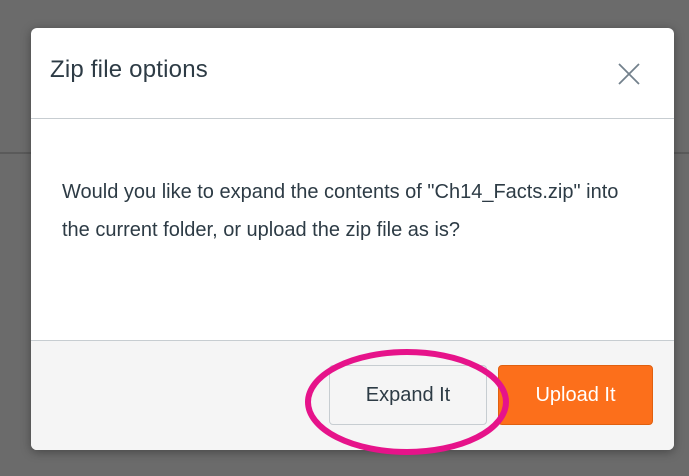  Describe the element at coordinates (408, 395) in the screenshot. I see `expand-it-button: Expand It` at that location.